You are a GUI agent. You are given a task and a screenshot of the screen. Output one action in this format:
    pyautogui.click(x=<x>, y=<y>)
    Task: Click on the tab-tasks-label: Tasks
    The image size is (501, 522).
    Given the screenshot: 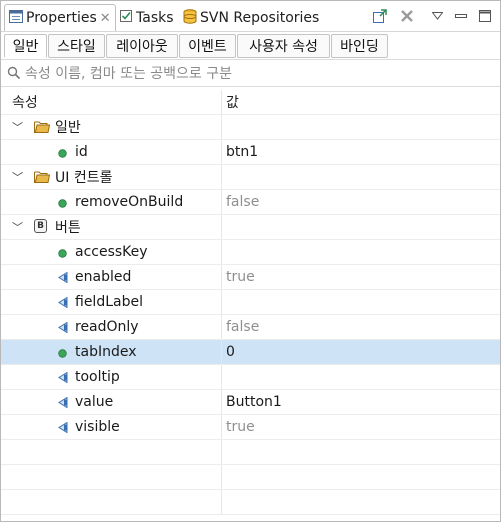 What is the action you would take?
    pyautogui.click(x=155, y=18)
    